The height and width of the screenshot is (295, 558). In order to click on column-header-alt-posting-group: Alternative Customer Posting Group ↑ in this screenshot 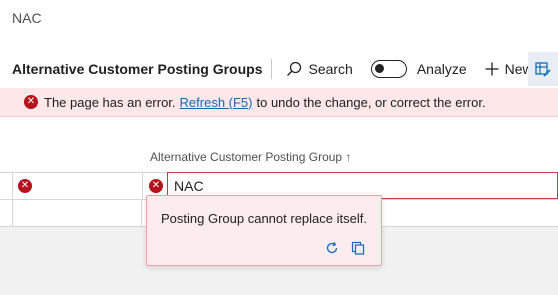, I will do `click(250, 157)`.